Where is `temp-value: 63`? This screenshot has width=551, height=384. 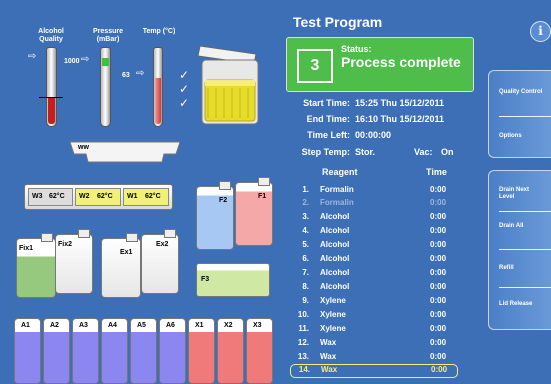 temp-value: 63 is located at coordinates (126, 75).